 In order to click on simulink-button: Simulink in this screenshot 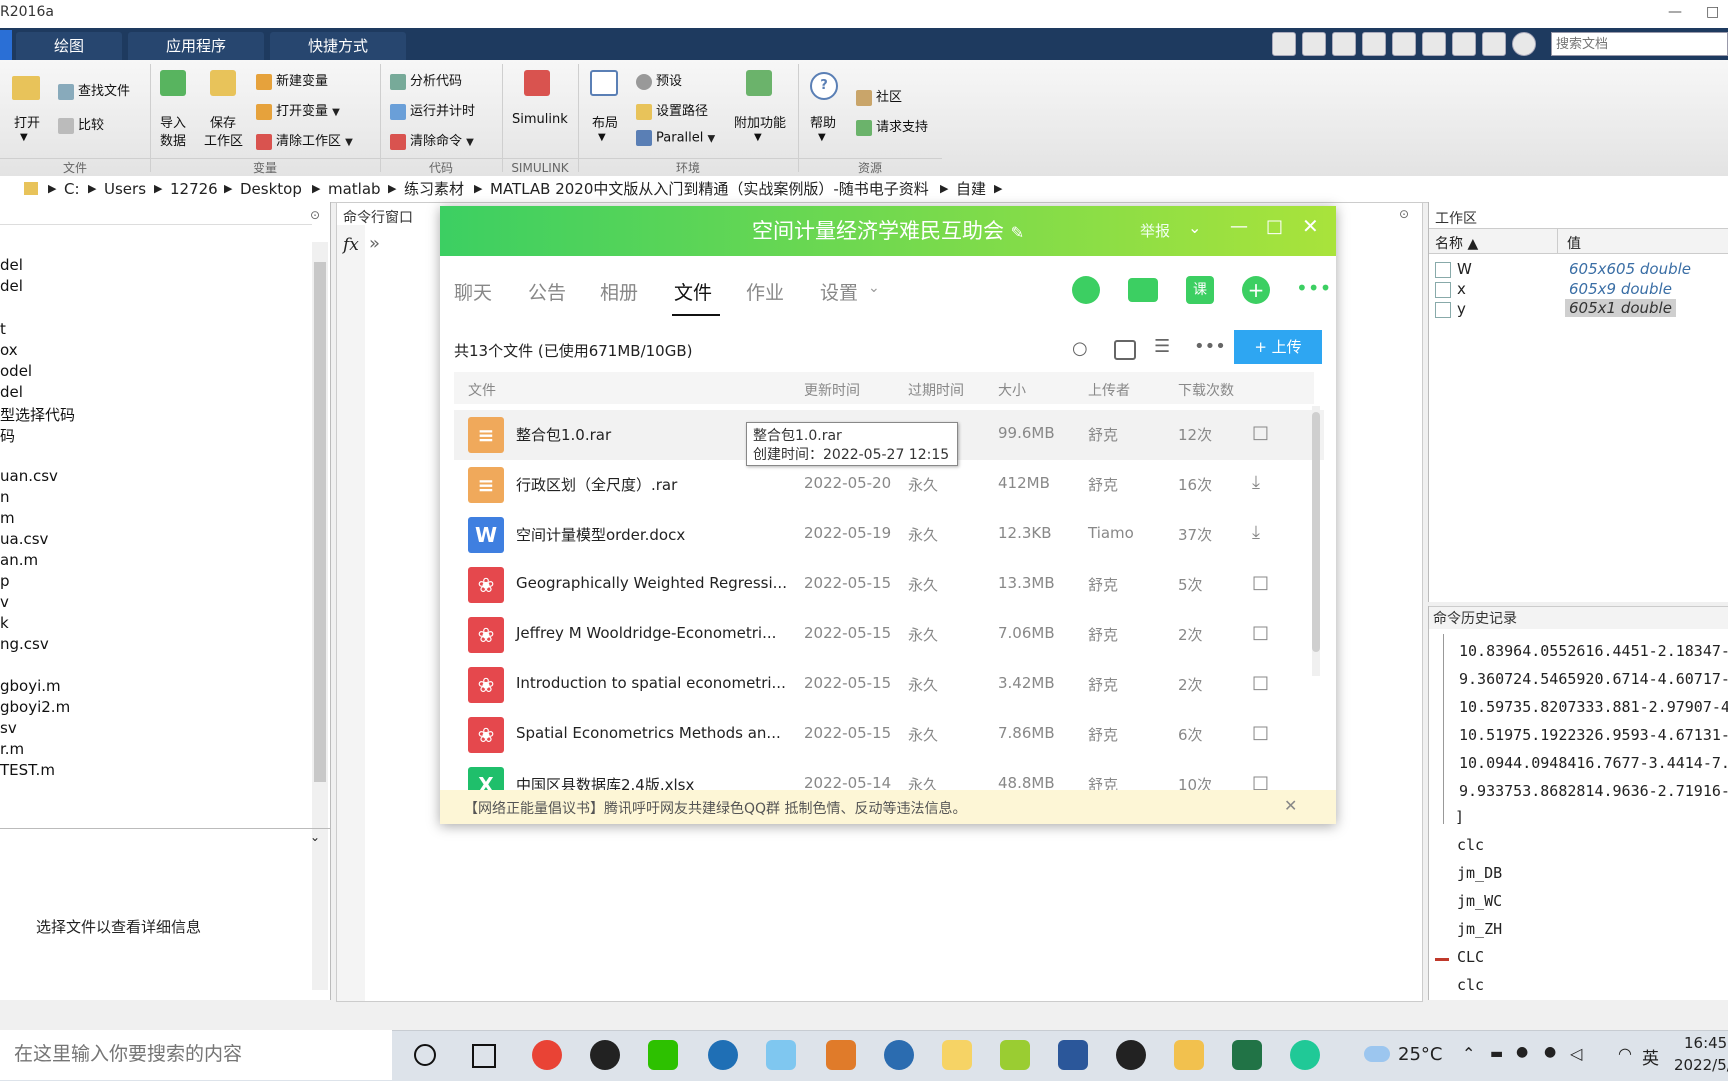, I will do `click(540, 119)`.